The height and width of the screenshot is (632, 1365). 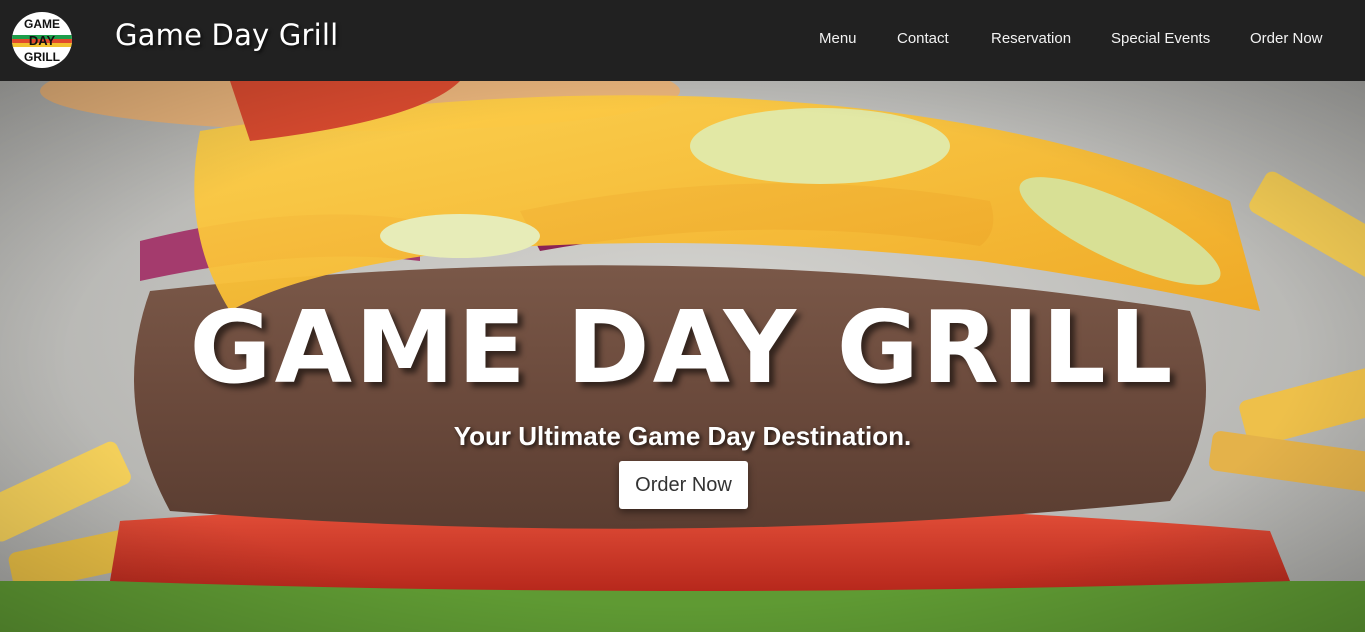 I want to click on logo-text-game: GAME, so click(x=42, y=24).